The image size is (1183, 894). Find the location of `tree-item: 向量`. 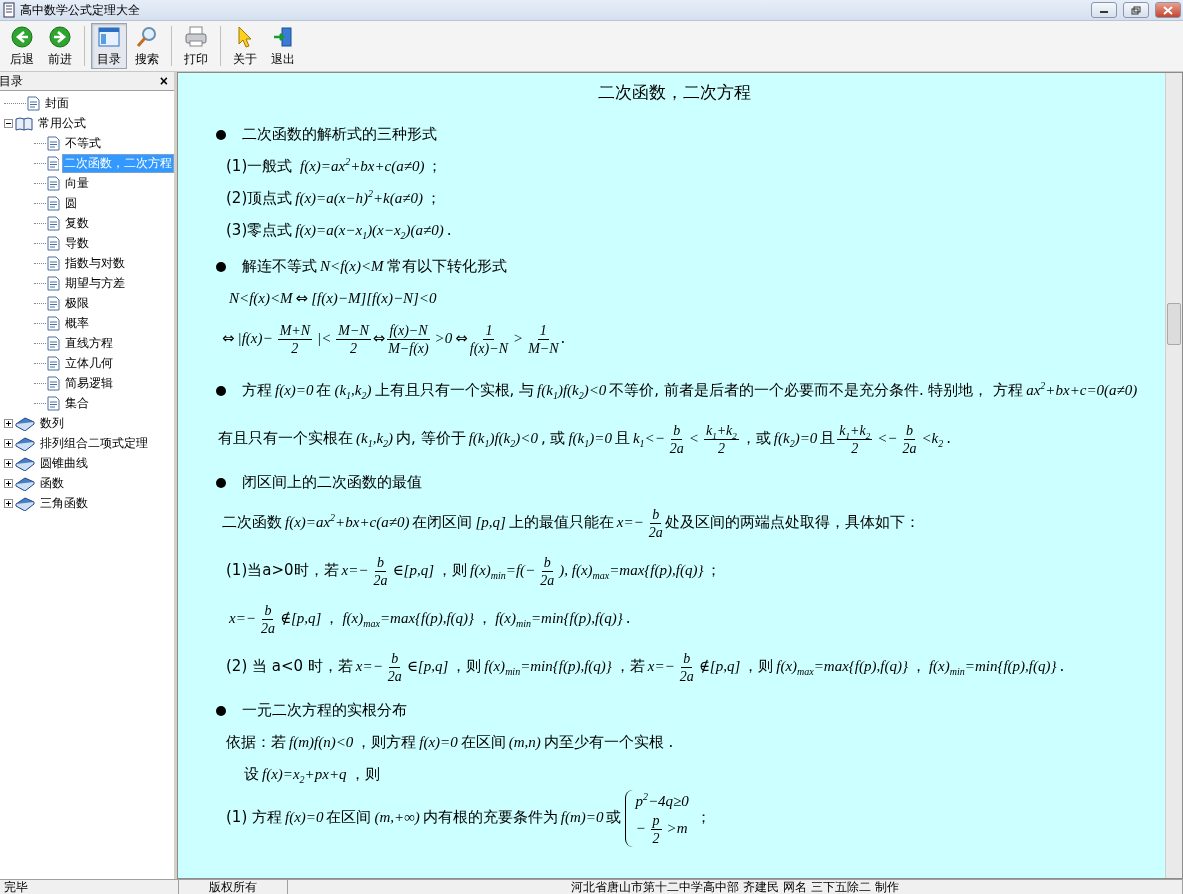

tree-item: 向量 is located at coordinates (77, 183).